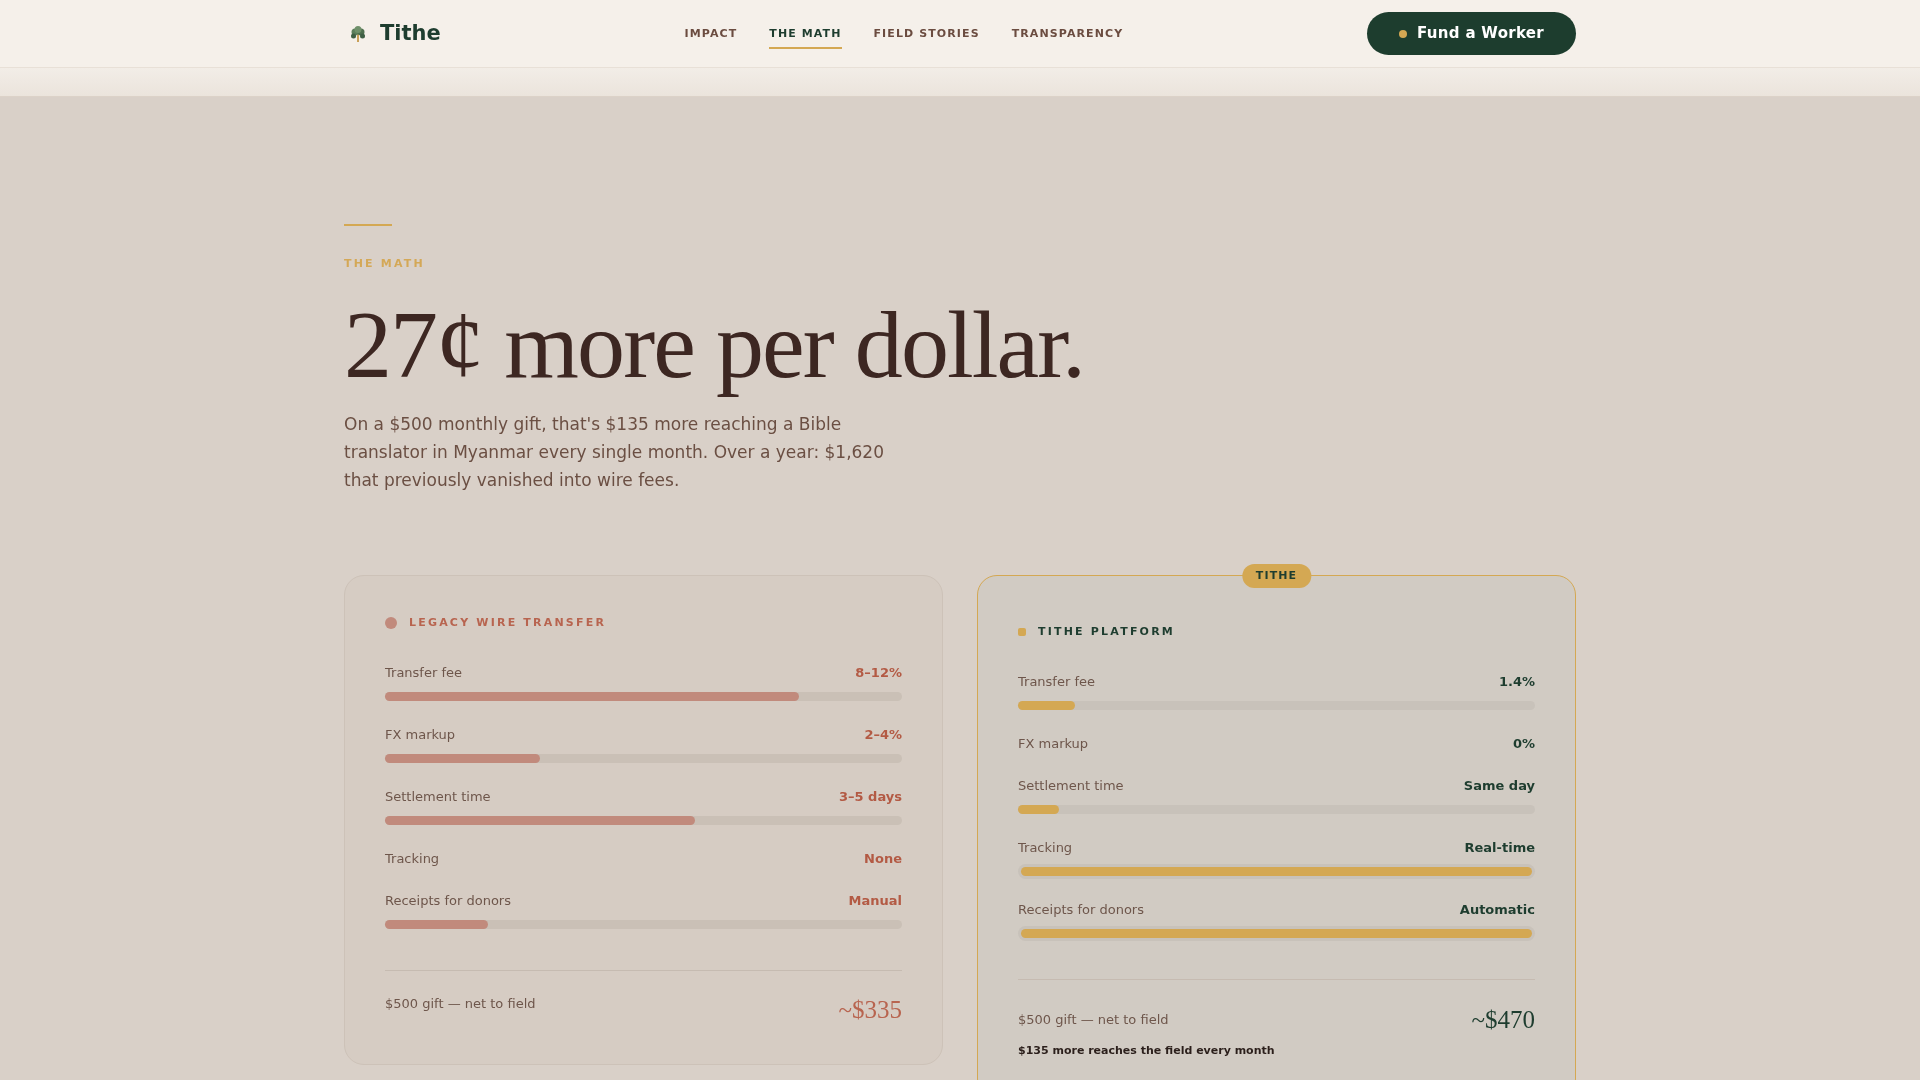 The image size is (1920, 1080). Describe the element at coordinates (508, 623) in the screenshot. I see `card-title: LEGACY WIRE TRANSFER` at that location.